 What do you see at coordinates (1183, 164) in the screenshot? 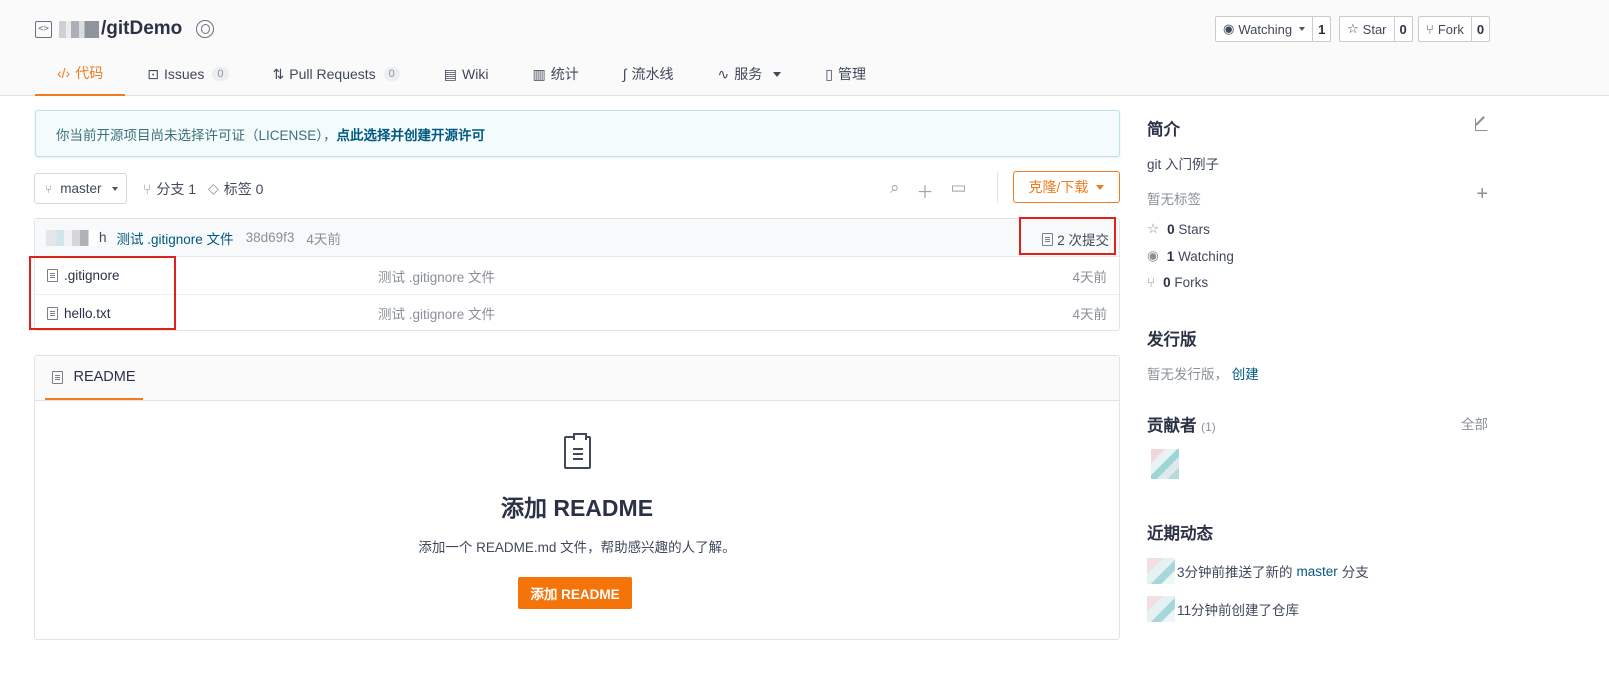
I see `repo-description: git 入门例子` at bounding box center [1183, 164].